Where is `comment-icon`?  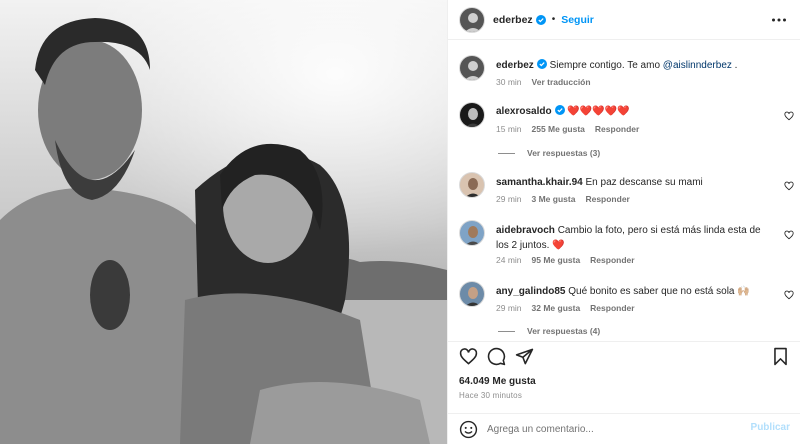 comment-icon is located at coordinates (496, 356).